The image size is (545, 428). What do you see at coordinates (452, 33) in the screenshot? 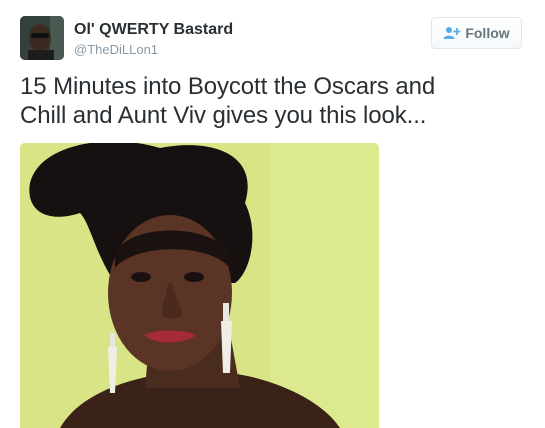
I see `add-user-icon` at bounding box center [452, 33].